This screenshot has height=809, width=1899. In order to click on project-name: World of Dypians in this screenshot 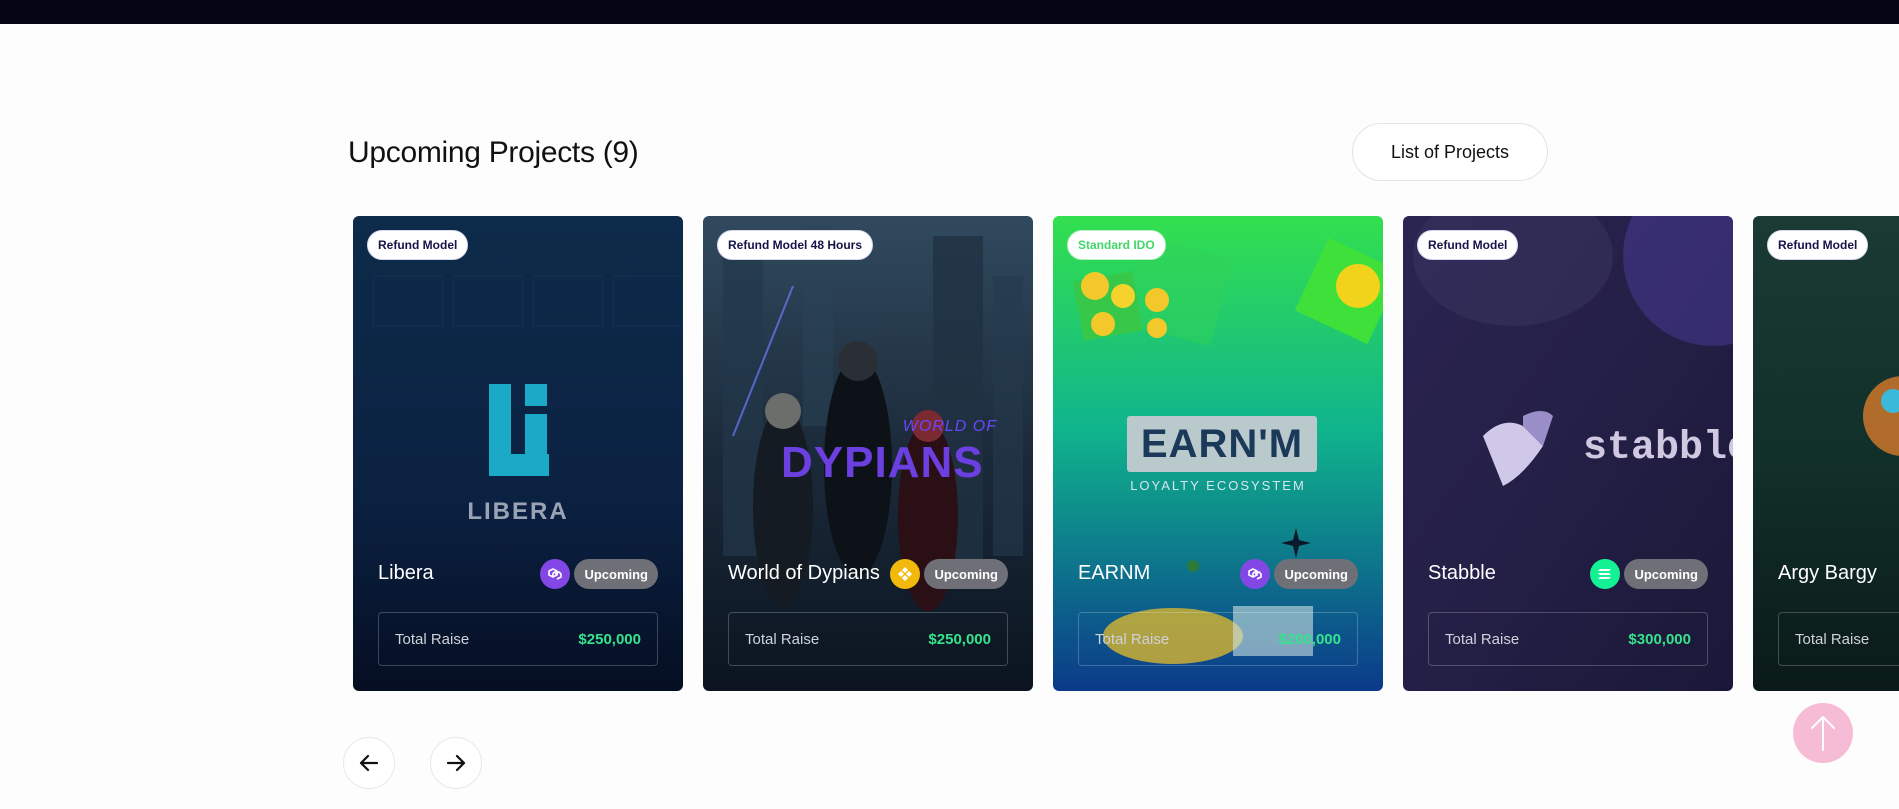, I will do `click(804, 573)`.